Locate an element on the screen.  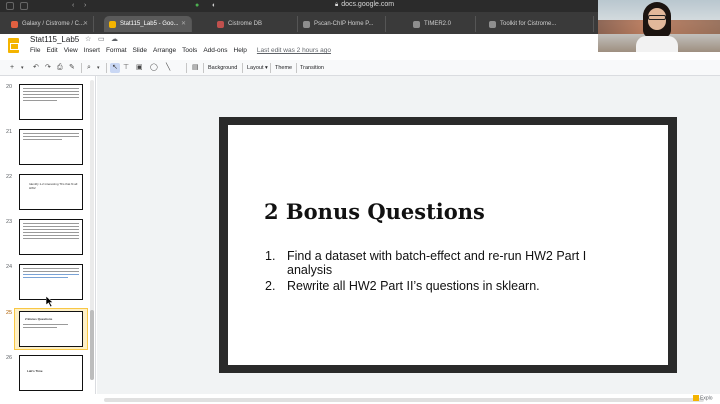
slide-thumbnail-26: Lab's Time is located at coordinates (51, 373).